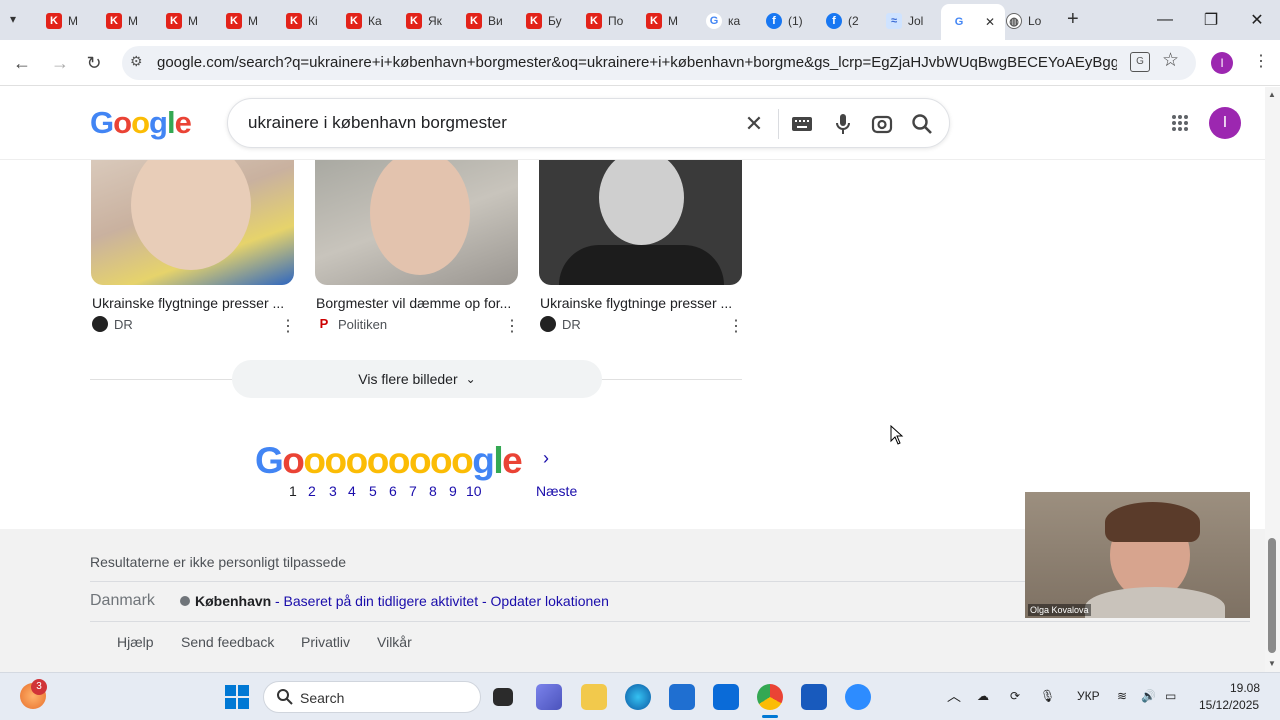 This screenshot has height=720, width=1280. I want to click on translate-icon: G, so click(1140, 62).